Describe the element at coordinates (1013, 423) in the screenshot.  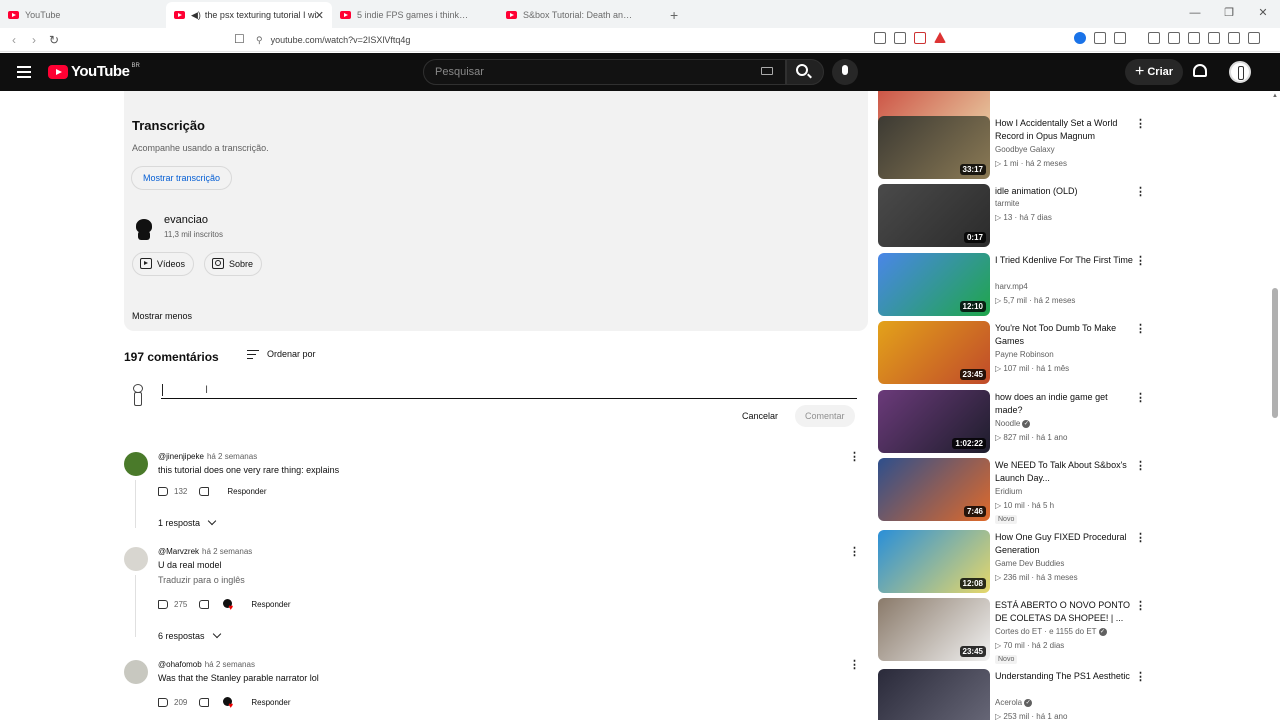
I see `video-channel: Noodle ✓` at that location.